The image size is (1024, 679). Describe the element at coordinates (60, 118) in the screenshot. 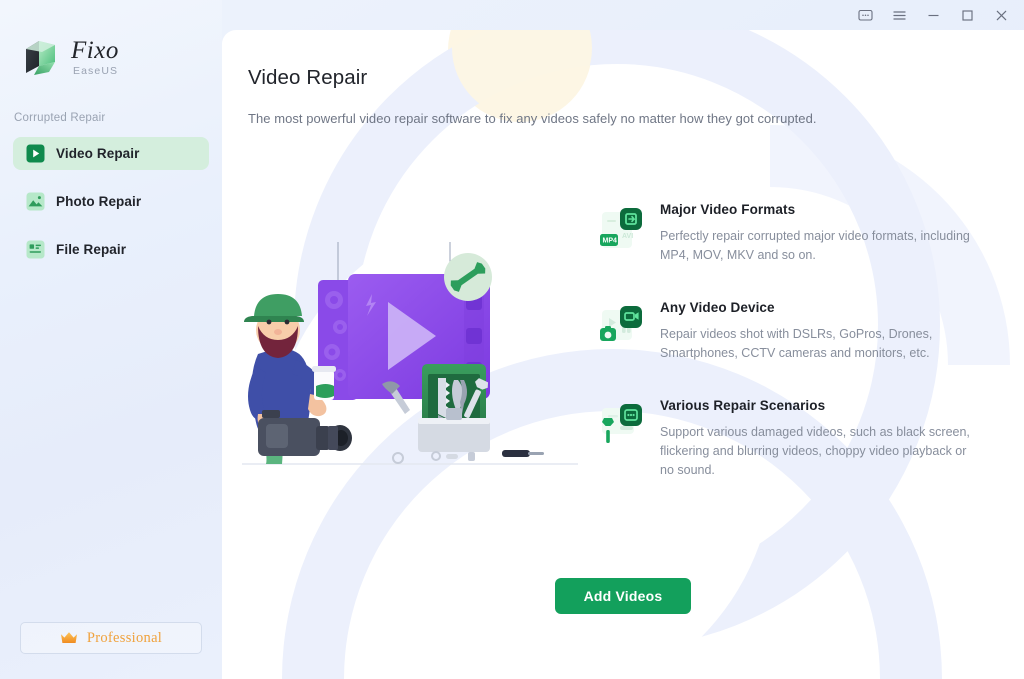

I see `nav-group-label: Corrupted Repair` at that location.